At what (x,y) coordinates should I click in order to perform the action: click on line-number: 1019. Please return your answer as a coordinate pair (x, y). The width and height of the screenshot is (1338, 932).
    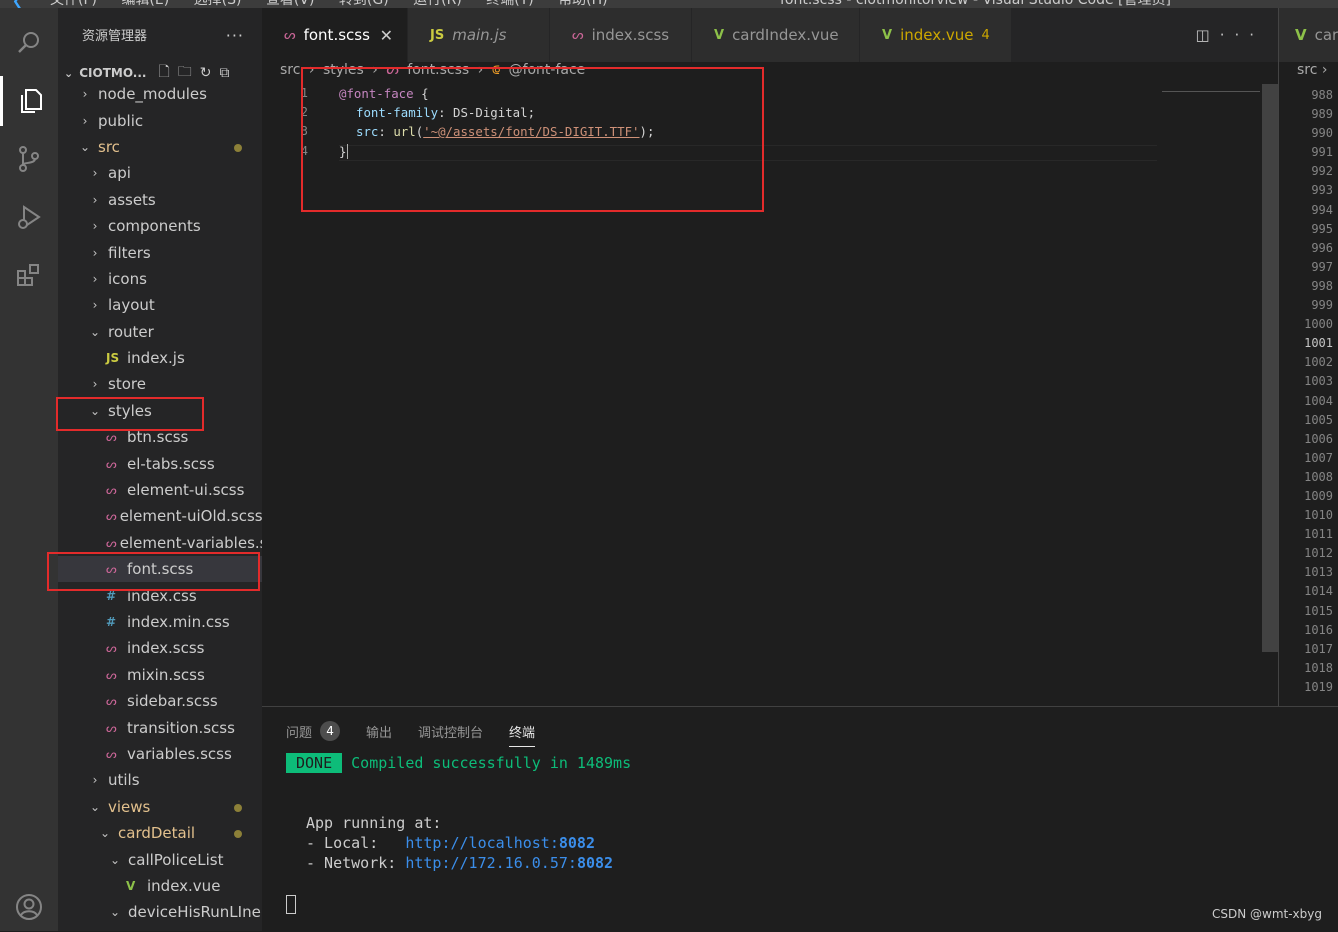
    Looking at the image, I should click on (1318, 686).